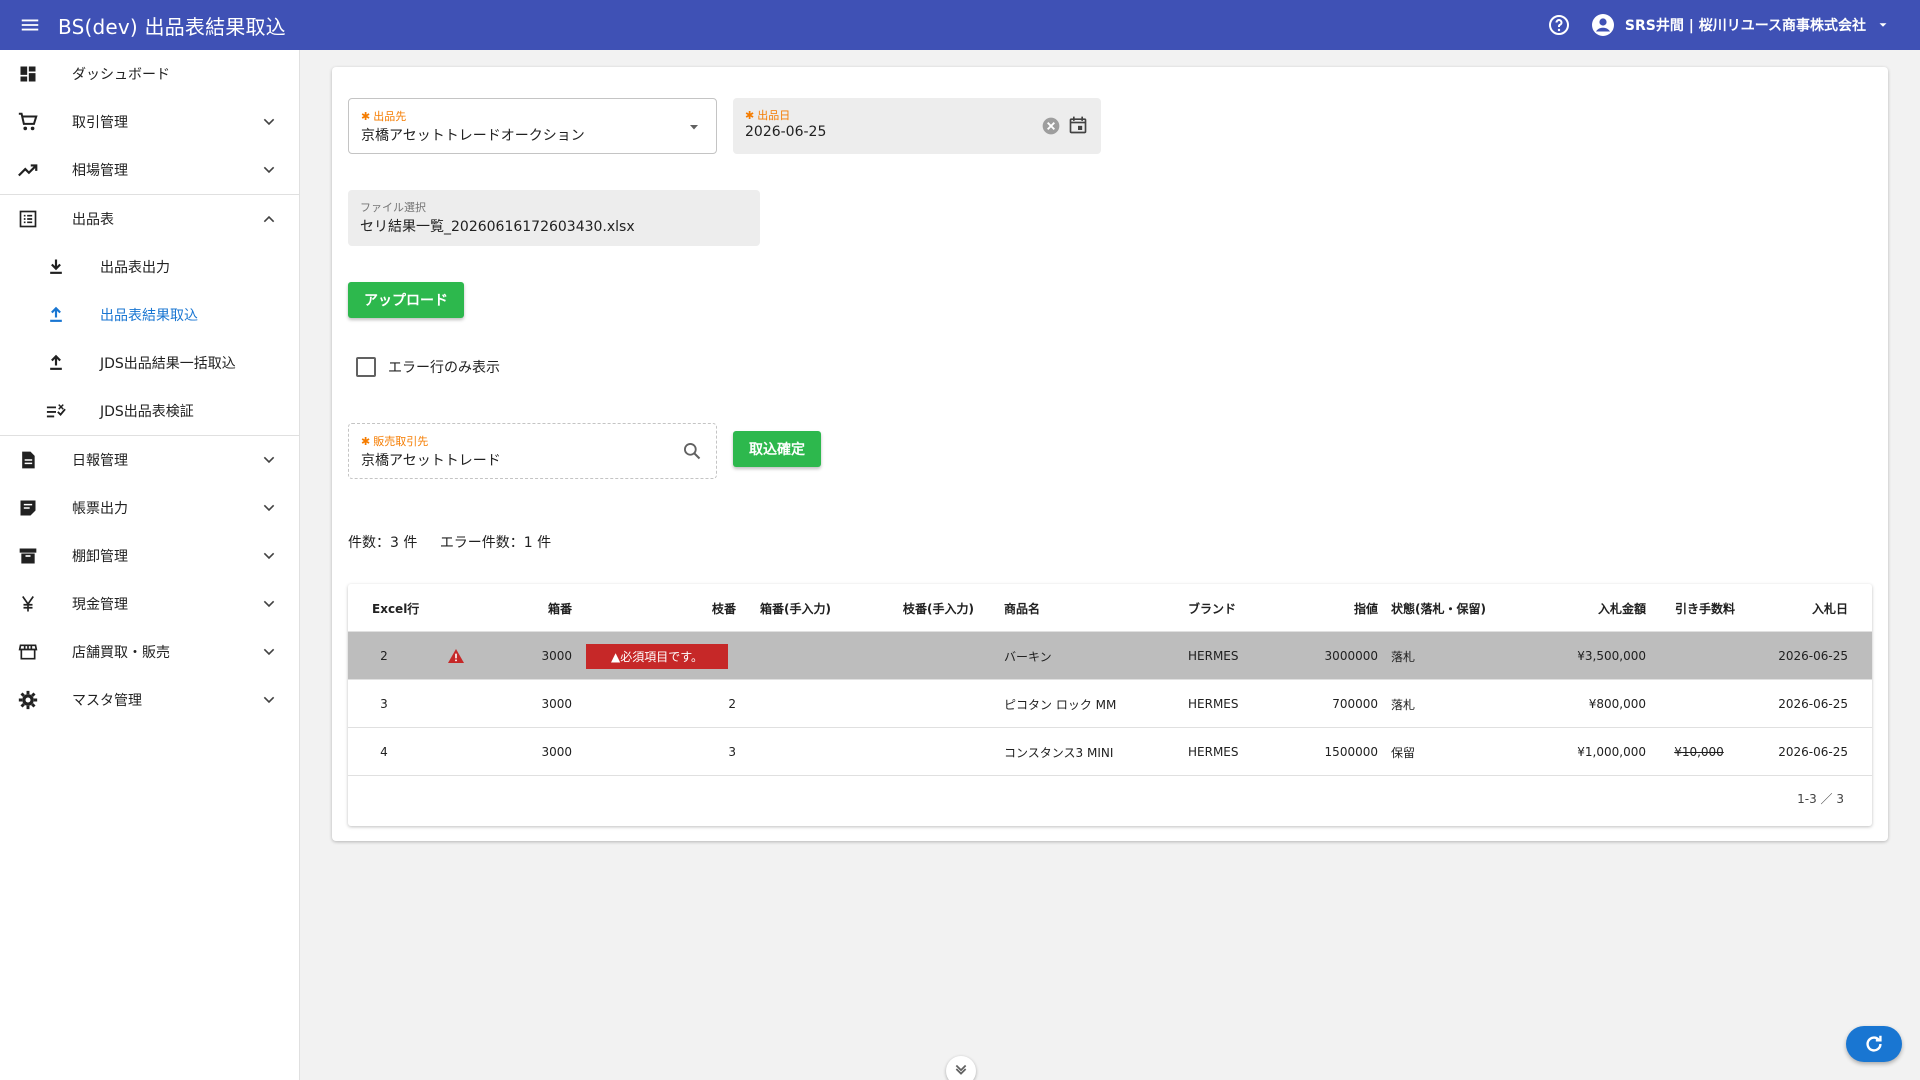 The height and width of the screenshot is (1080, 1920). What do you see at coordinates (100, 461) in the screenshot?
I see `sidebar-item-label: 日報管理` at bounding box center [100, 461].